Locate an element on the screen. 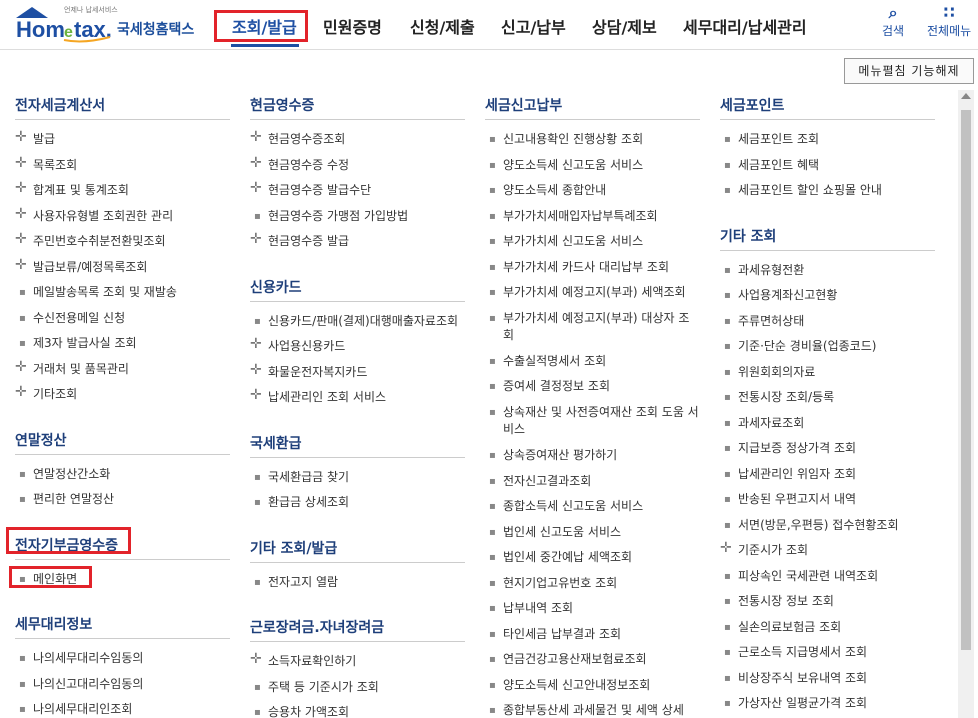 The height and width of the screenshot is (718, 978). menu-item: ▪ 신용카드/판매(결제)대행매출자료조회 is located at coordinates (357, 323).